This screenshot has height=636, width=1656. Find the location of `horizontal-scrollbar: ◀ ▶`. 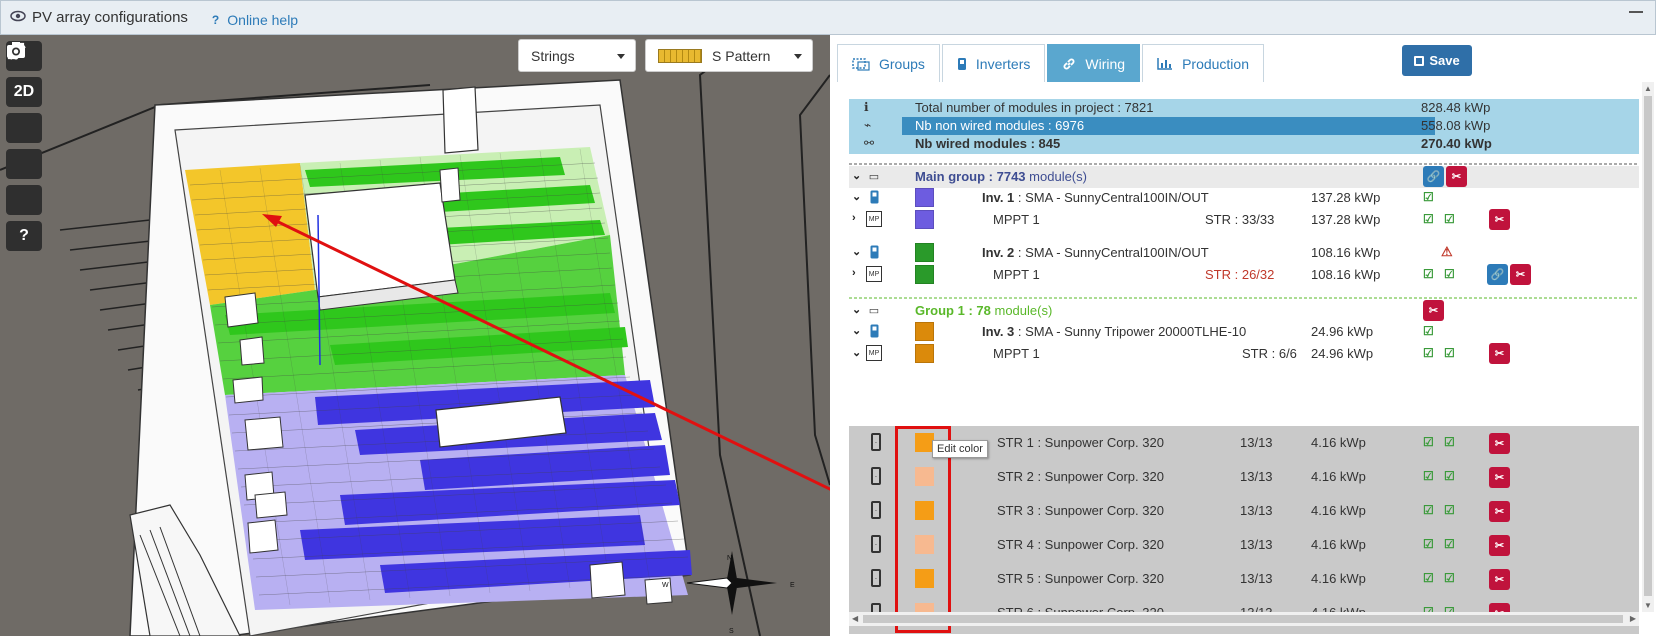

horizontal-scrollbar: ◀ ▶ is located at coordinates (1244, 619).